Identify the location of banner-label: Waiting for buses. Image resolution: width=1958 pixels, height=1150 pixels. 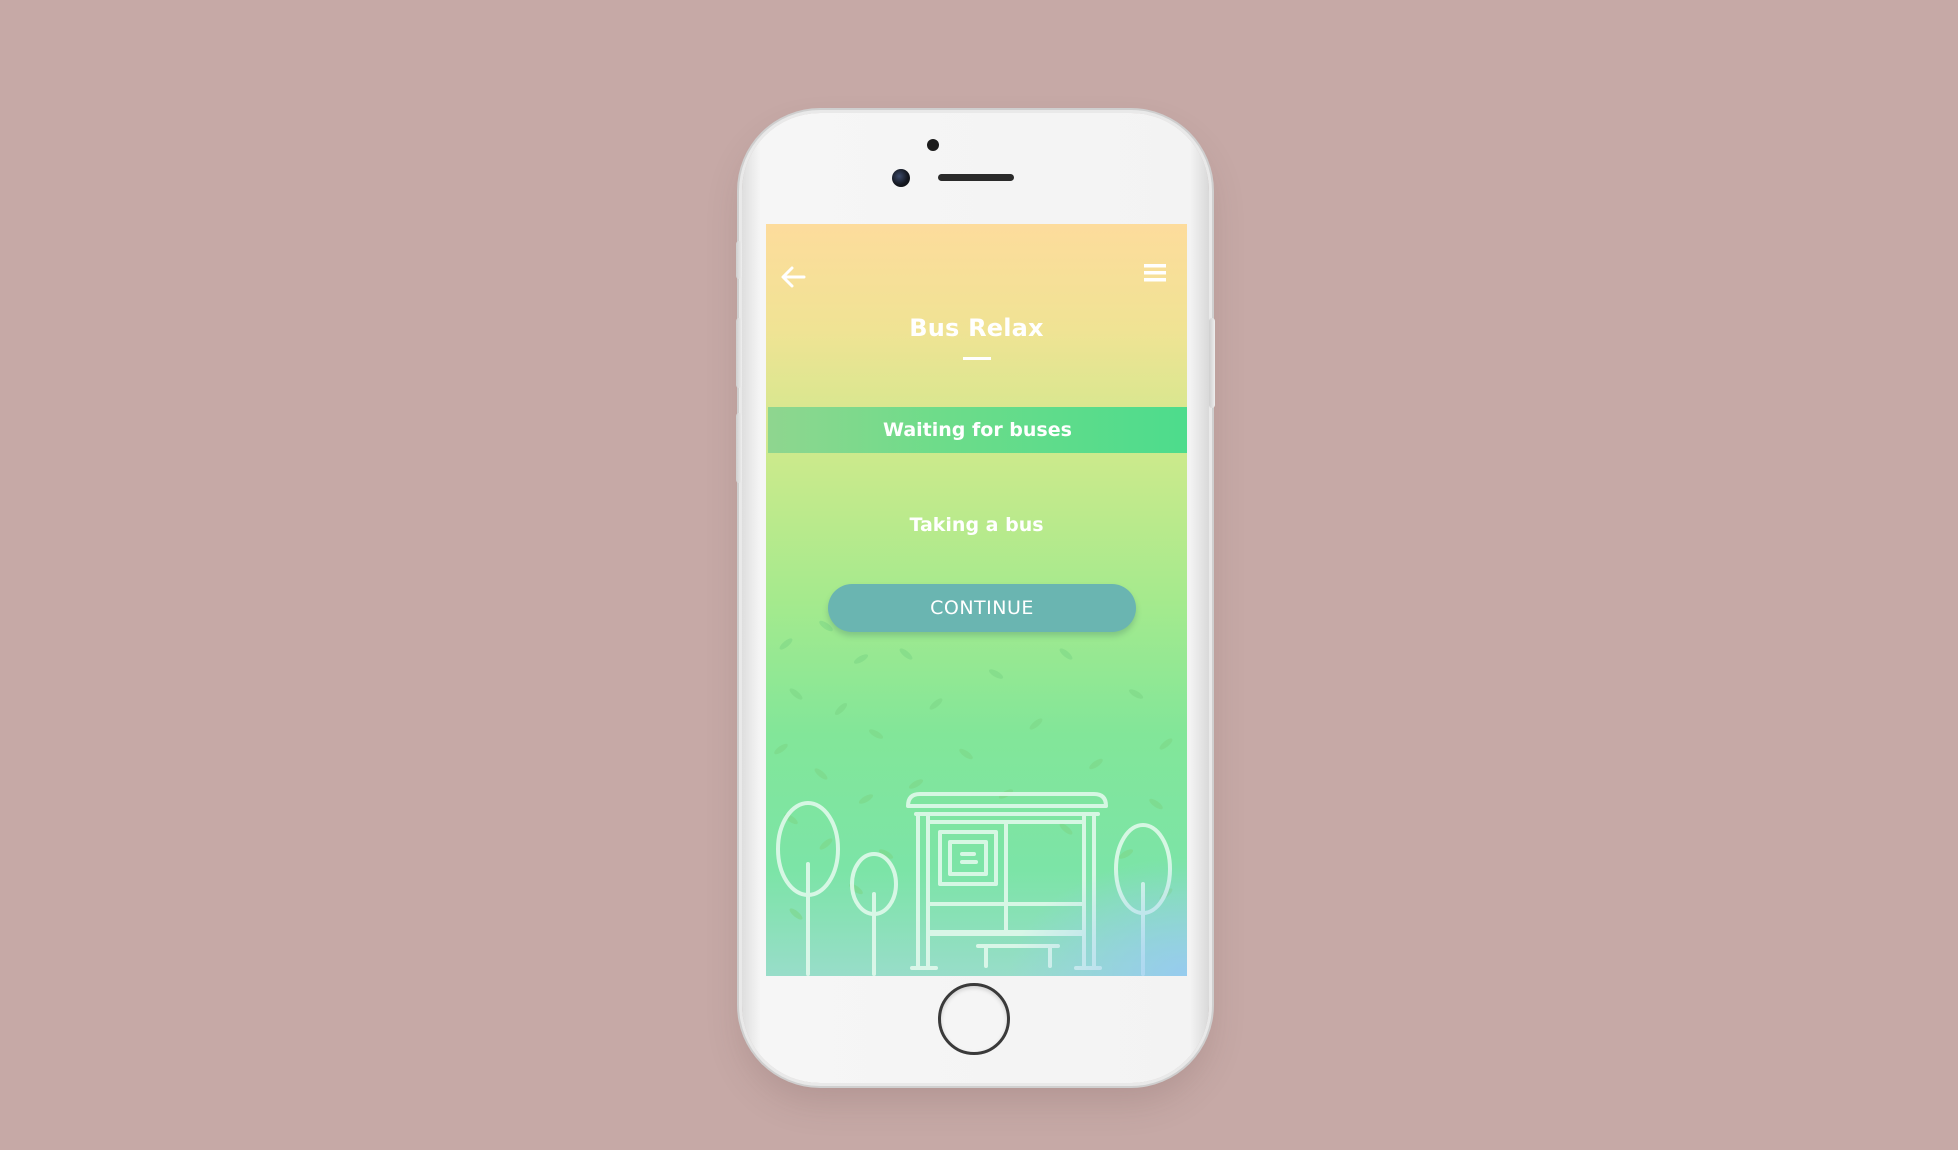
(977, 430).